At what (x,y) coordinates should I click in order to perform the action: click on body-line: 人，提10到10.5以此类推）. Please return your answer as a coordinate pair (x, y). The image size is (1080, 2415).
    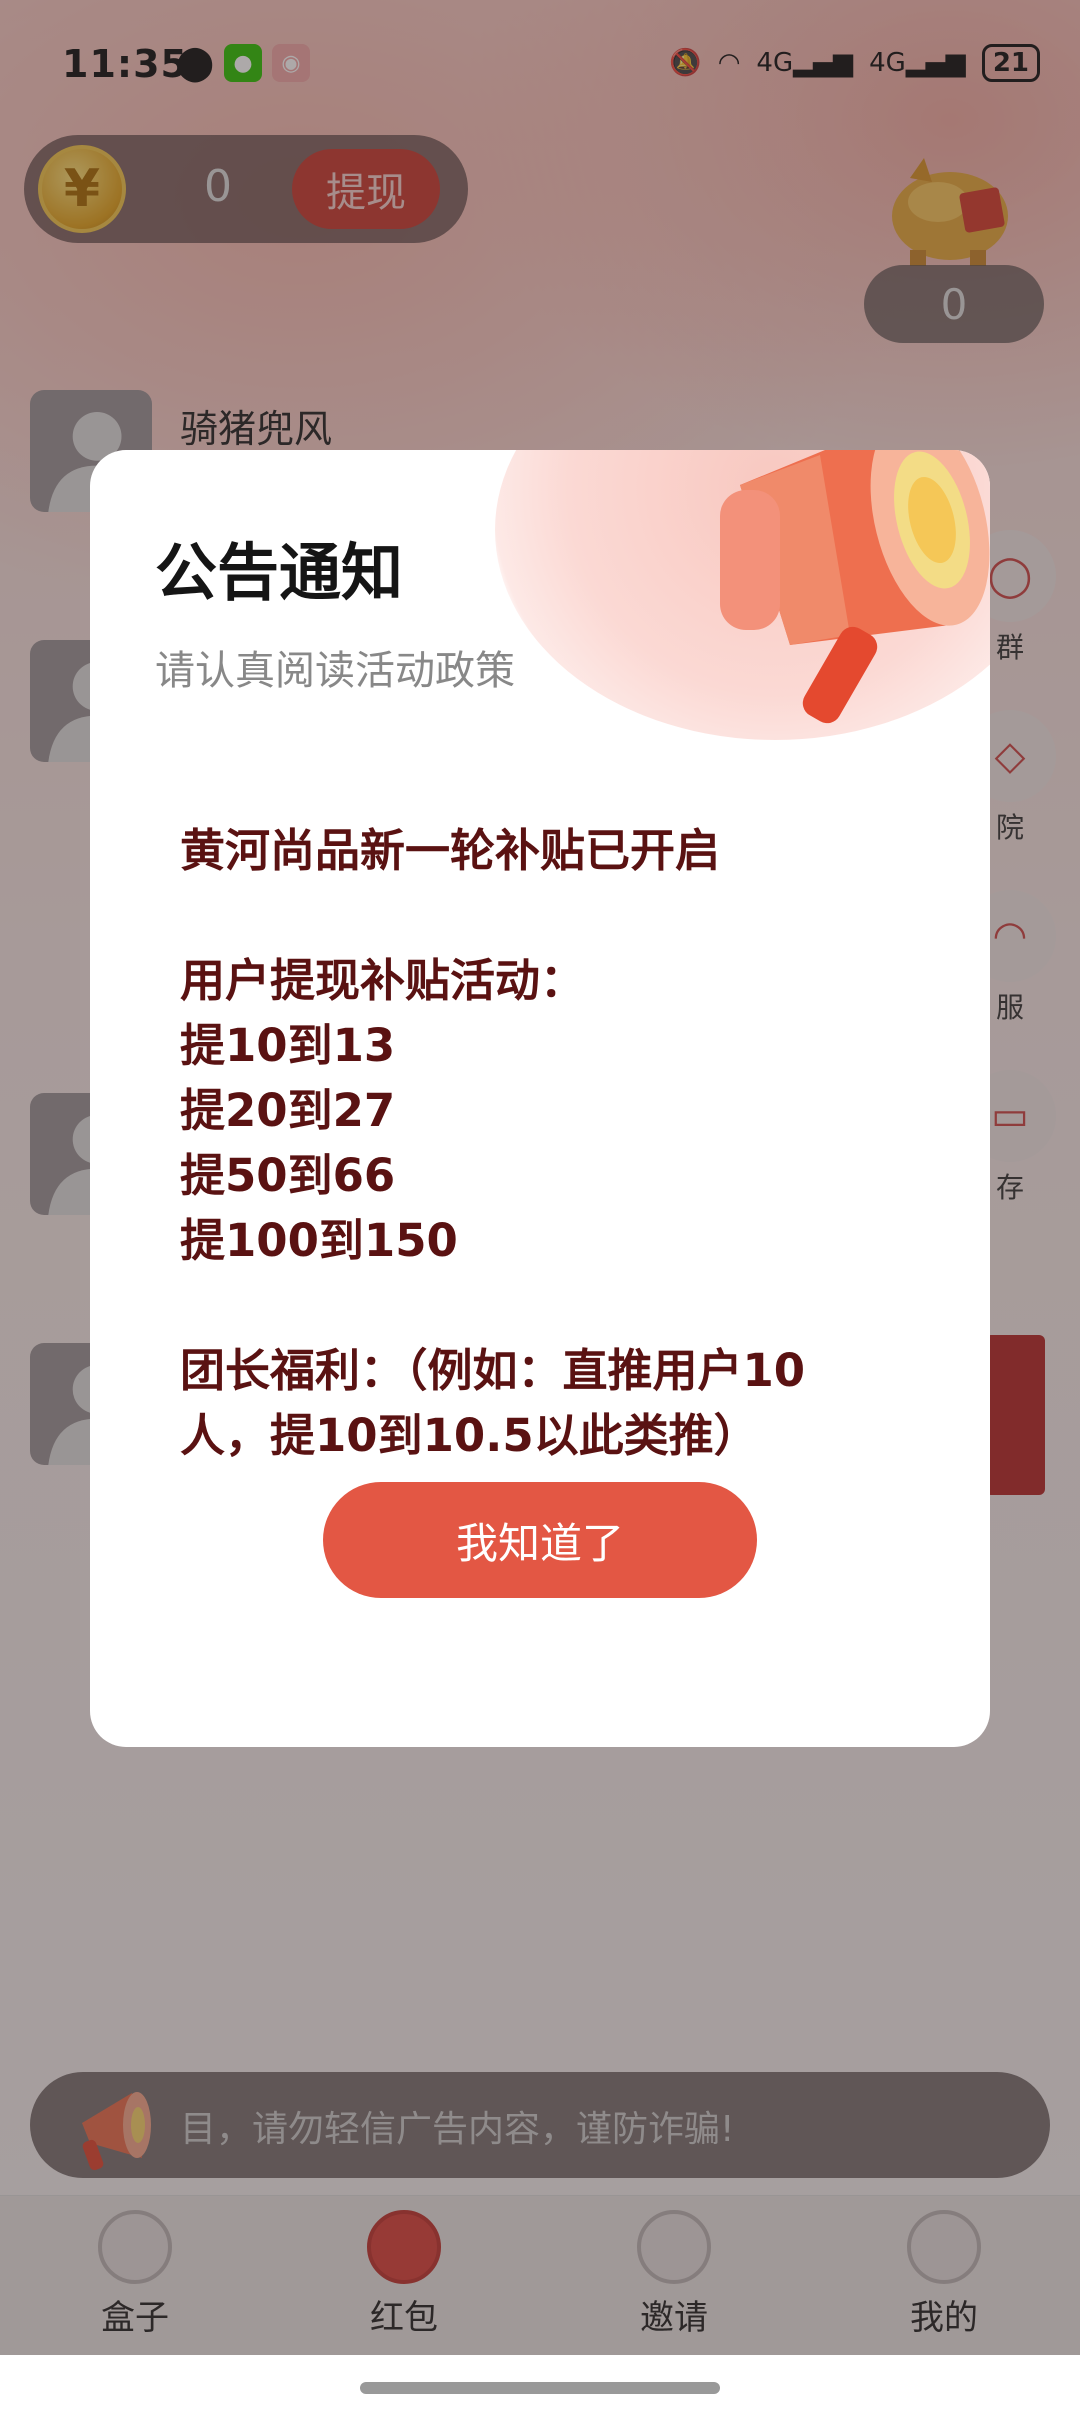
    Looking at the image, I should click on (469, 1435).